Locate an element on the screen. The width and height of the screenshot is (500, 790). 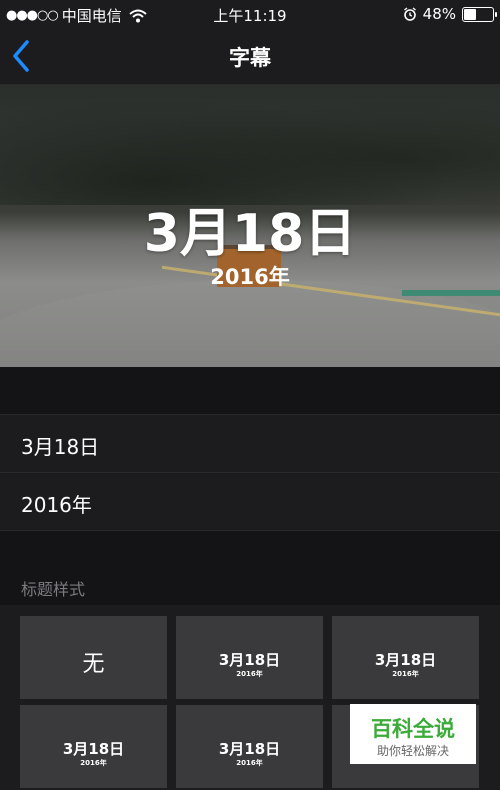
style-tile-4: 3月18日 2016年 is located at coordinates (93, 746).